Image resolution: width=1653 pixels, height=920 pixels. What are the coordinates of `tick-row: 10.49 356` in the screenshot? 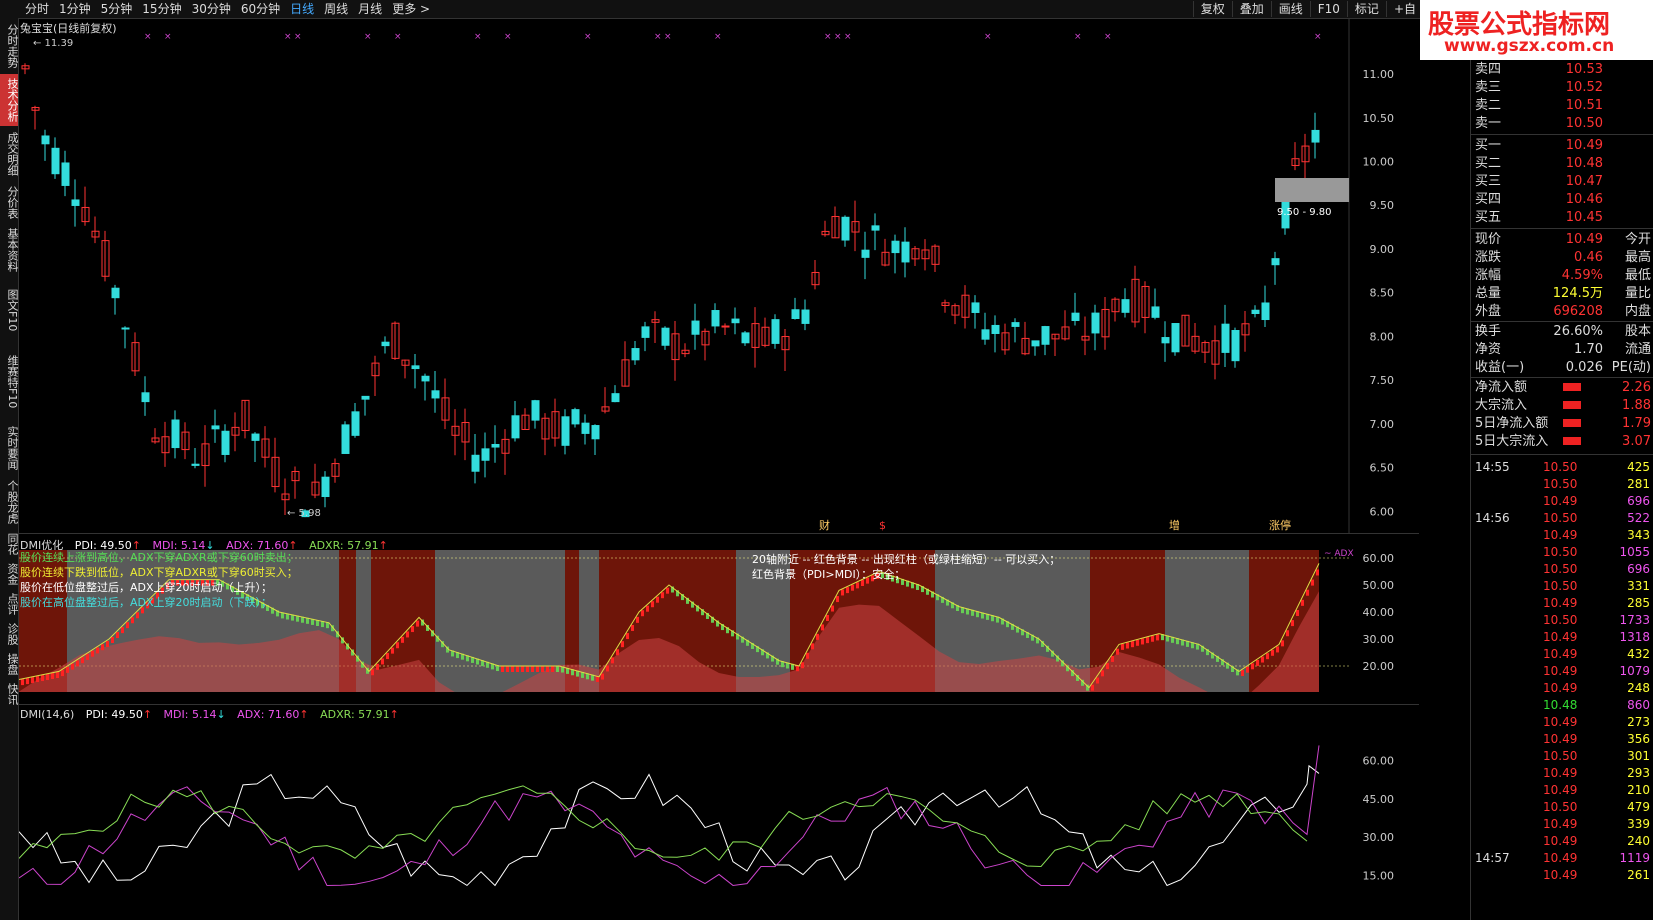 It's located at (1562, 739).